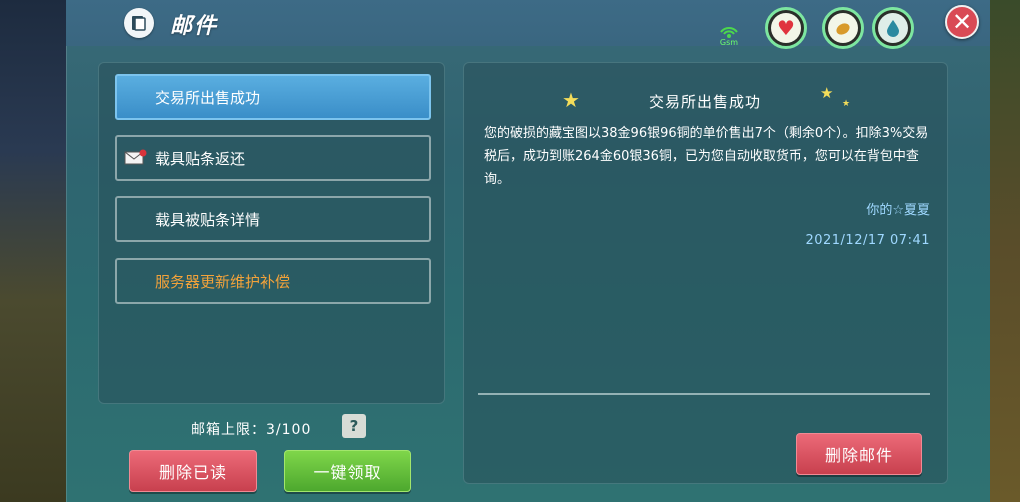 The image size is (1020, 502). Describe the element at coordinates (347, 471) in the screenshot. I see `claim-all-button: 一键领取` at that location.